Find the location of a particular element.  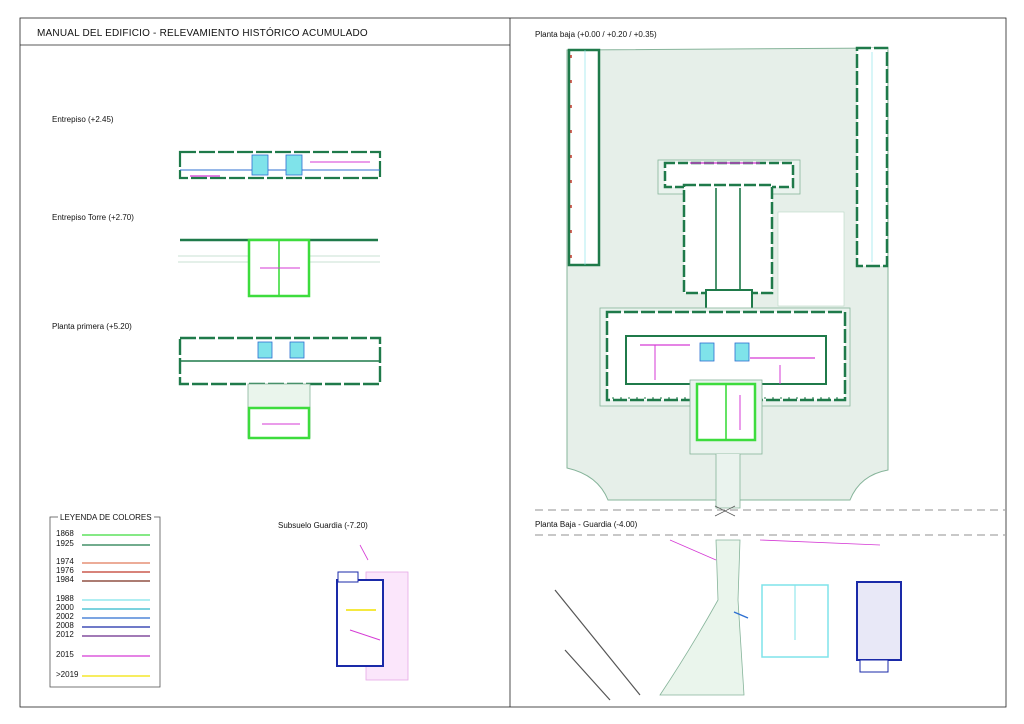

entrepiso-torre-label: Entrepiso Torre (+2.70) is located at coordinates (93, 217).